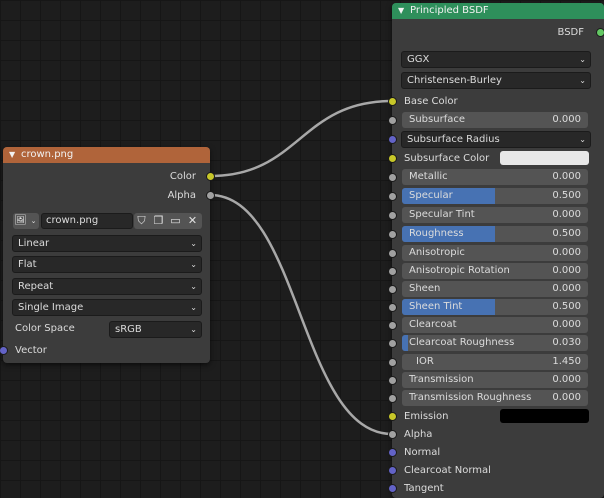 The image size is (604, 498). Describe the element at coordinates (192, 221) in the screenshot. I see `close-icon: ✕` at that location.